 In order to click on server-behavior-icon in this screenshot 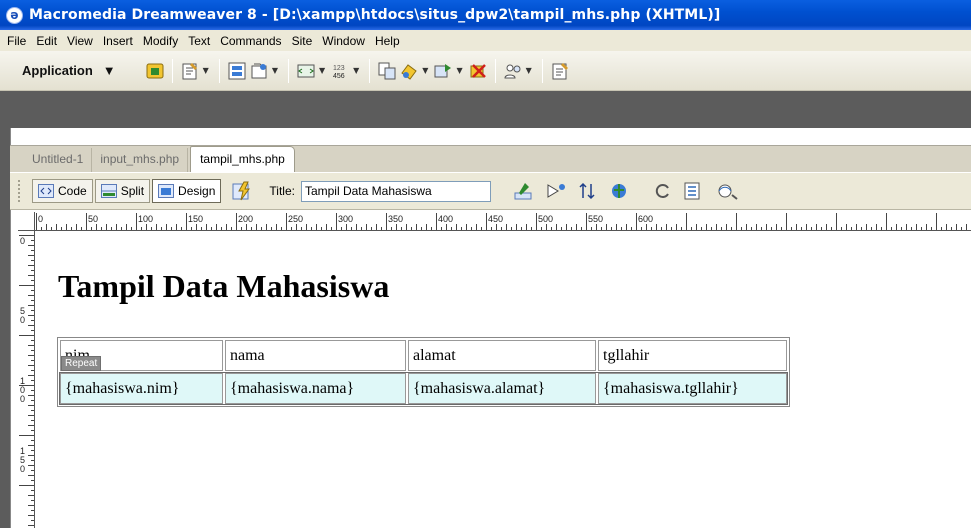, I will do `click(190, 71)`.